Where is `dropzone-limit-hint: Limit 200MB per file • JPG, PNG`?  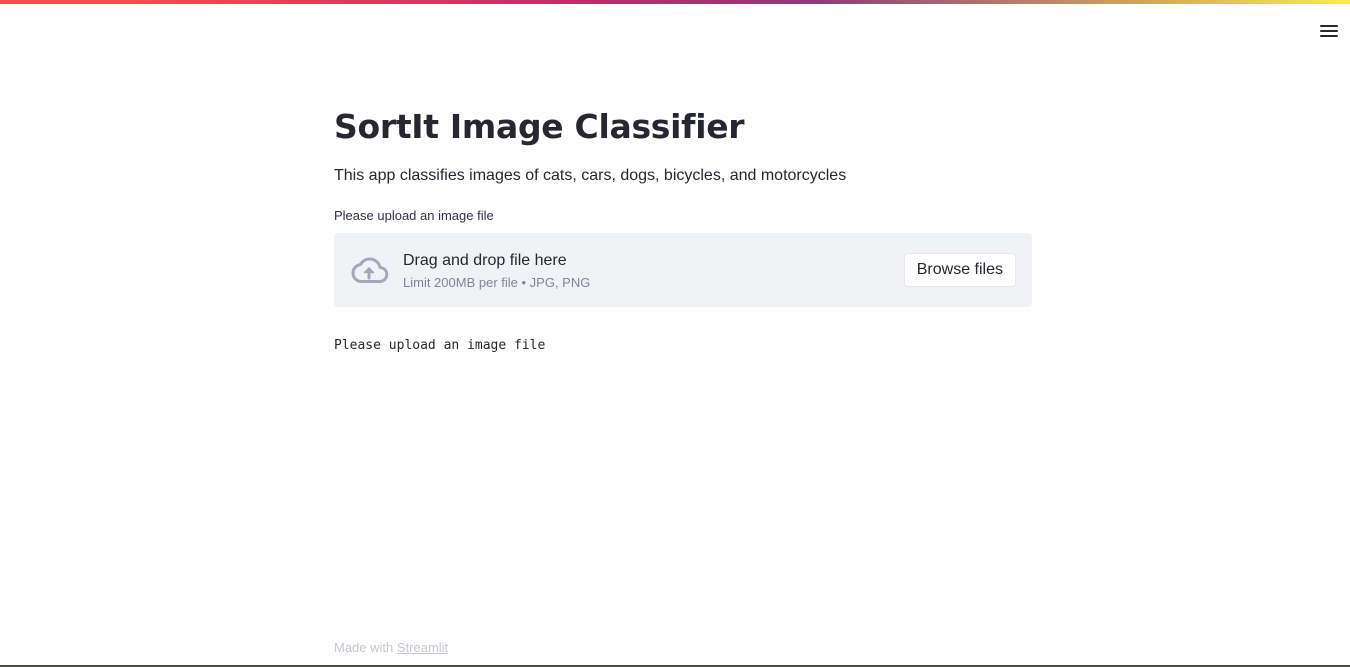
dropzone-limit-hint: Limit 200MB per file • JPG, PNG is located at coordinates (497, 282).